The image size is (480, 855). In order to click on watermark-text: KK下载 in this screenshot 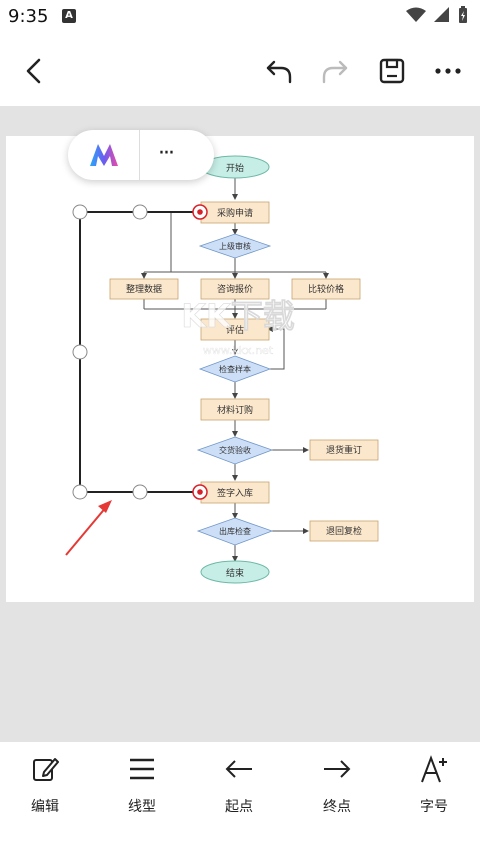, I will do `click(238, 316)`.